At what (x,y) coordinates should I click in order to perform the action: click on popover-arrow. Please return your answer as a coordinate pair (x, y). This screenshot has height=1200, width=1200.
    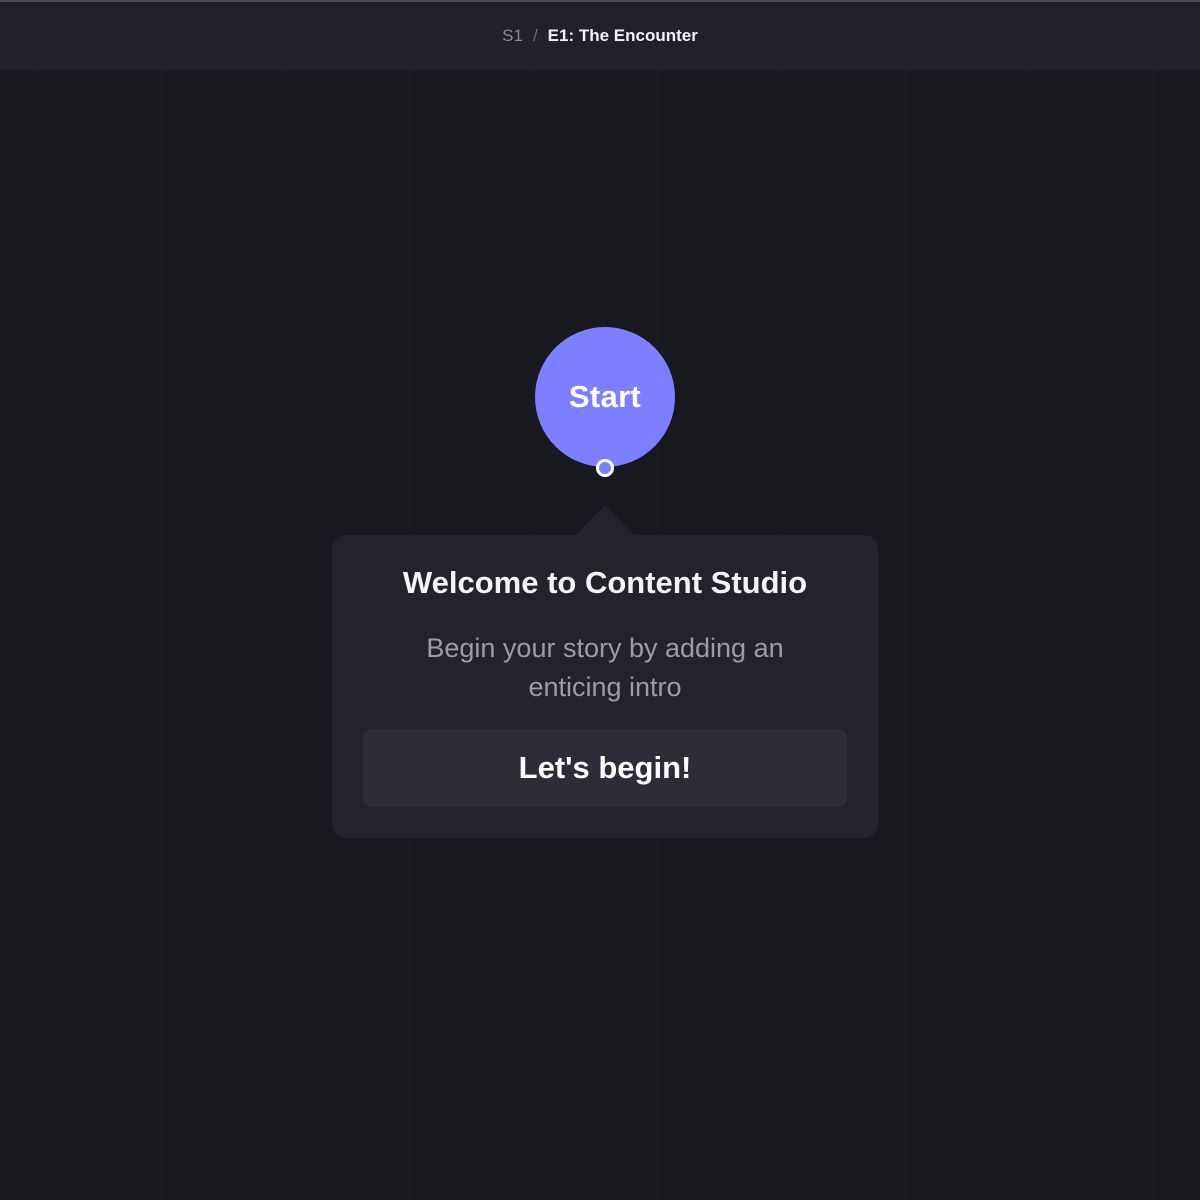
    Looking at the image, I should click on (605, 520).